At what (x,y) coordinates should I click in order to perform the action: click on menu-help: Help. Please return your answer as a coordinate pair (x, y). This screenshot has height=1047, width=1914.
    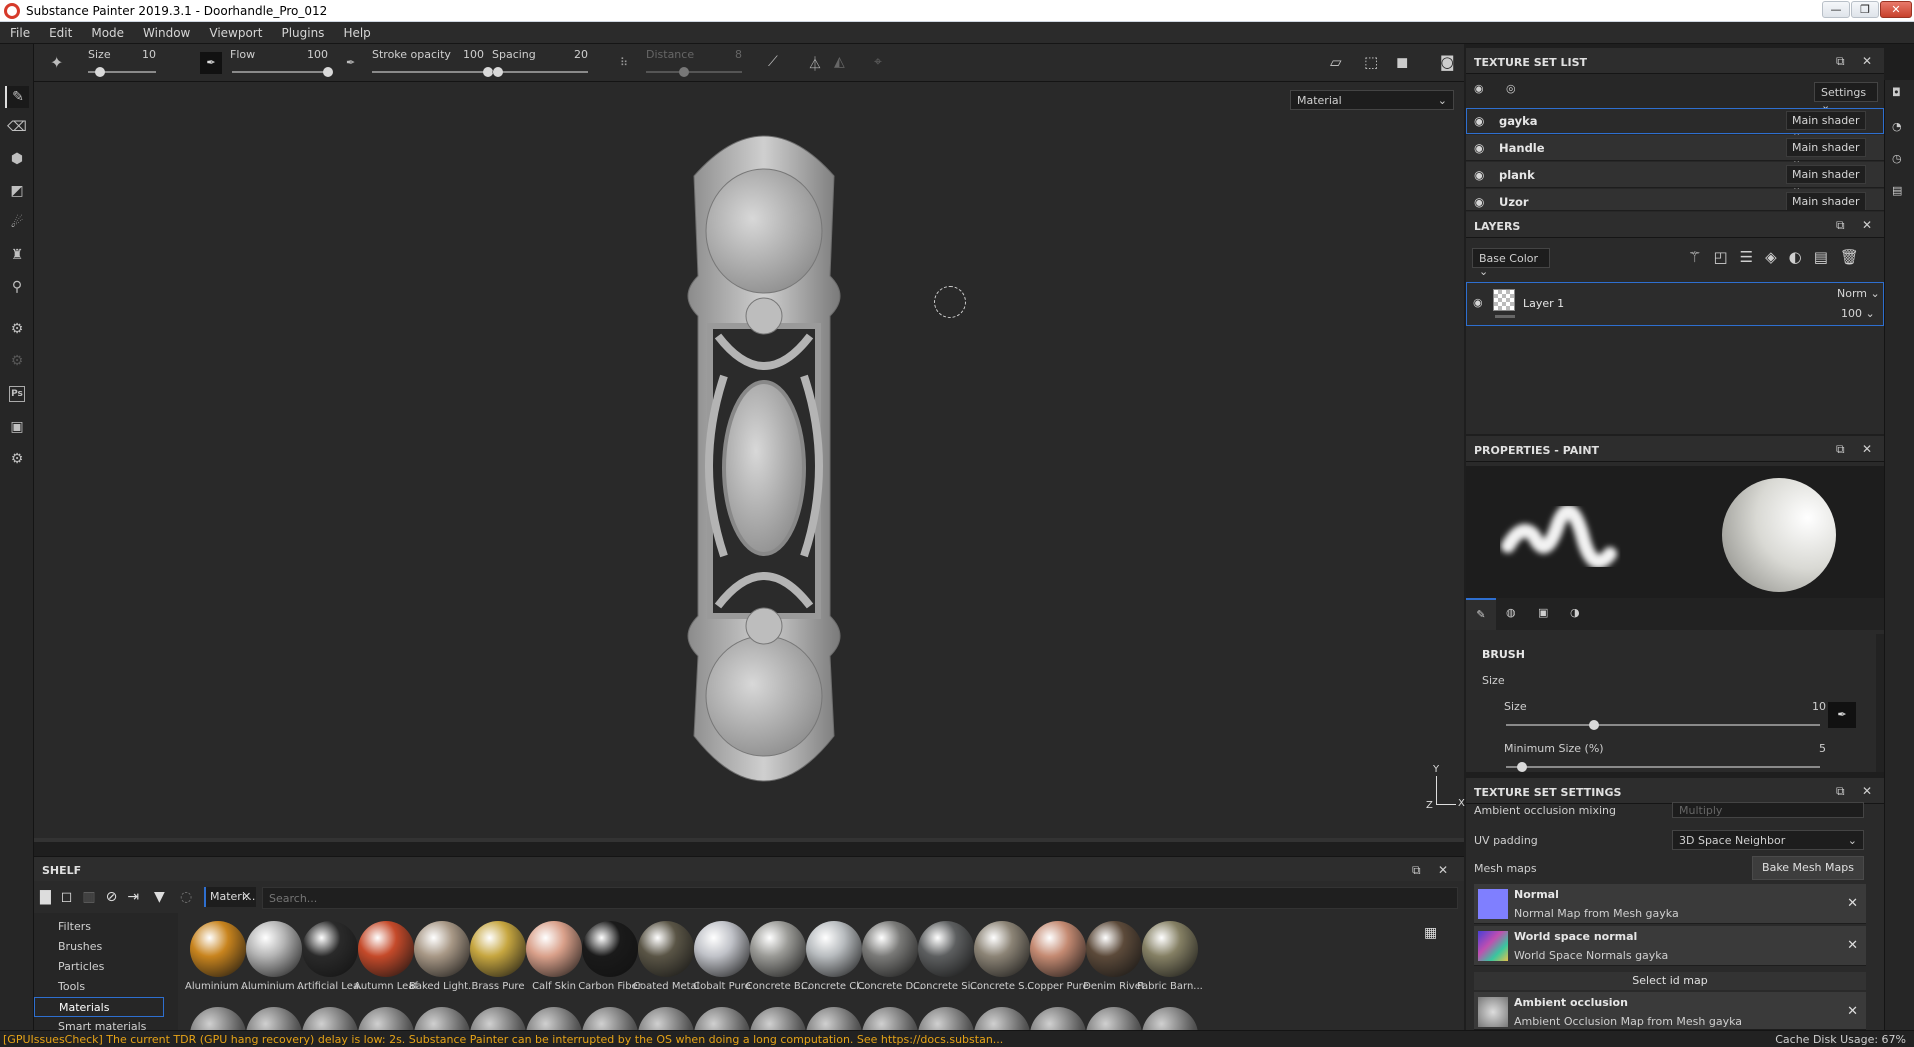
    Looking at the image, I should click on (356, 31).